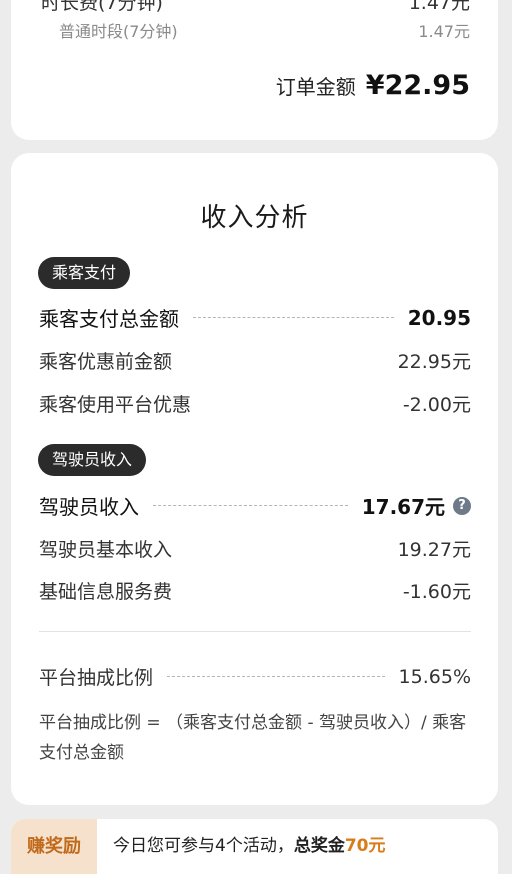 The image size is (512, 874). What do you see at coordinates (255, 403) in the screenshot?
I see `platform-discount-row: 乘客使用平台优惠 -2.00元` at bounding box center [255, 403].